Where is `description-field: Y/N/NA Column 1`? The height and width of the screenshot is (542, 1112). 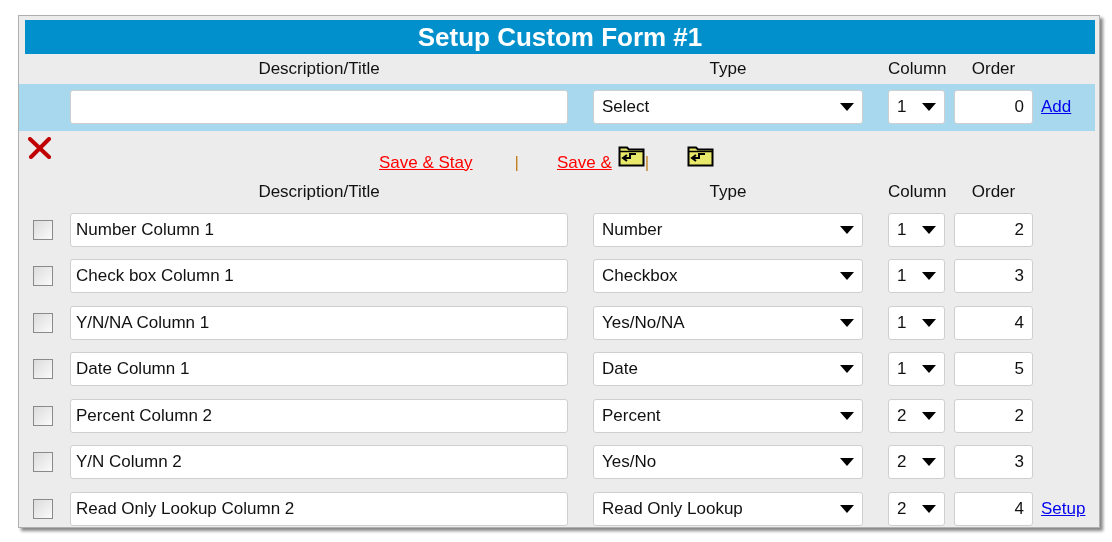 description-field: Y/N/NA Column 1 is located at coordinates (319, 322).